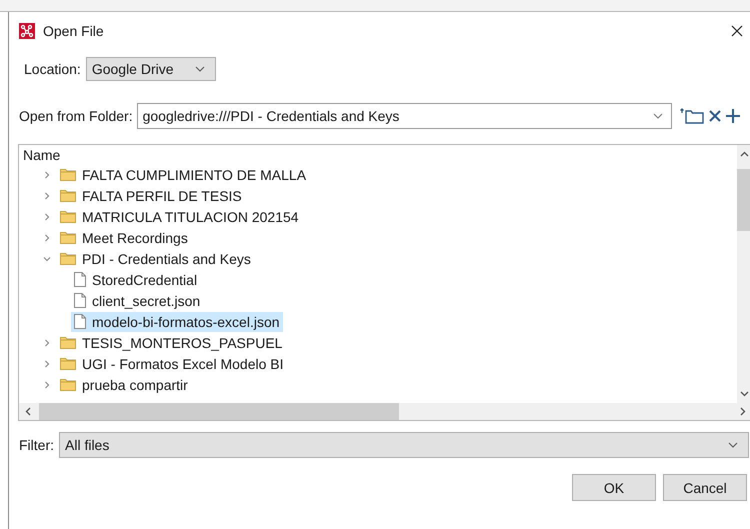  I want to click on ok-button: OK, so click(614, 487).